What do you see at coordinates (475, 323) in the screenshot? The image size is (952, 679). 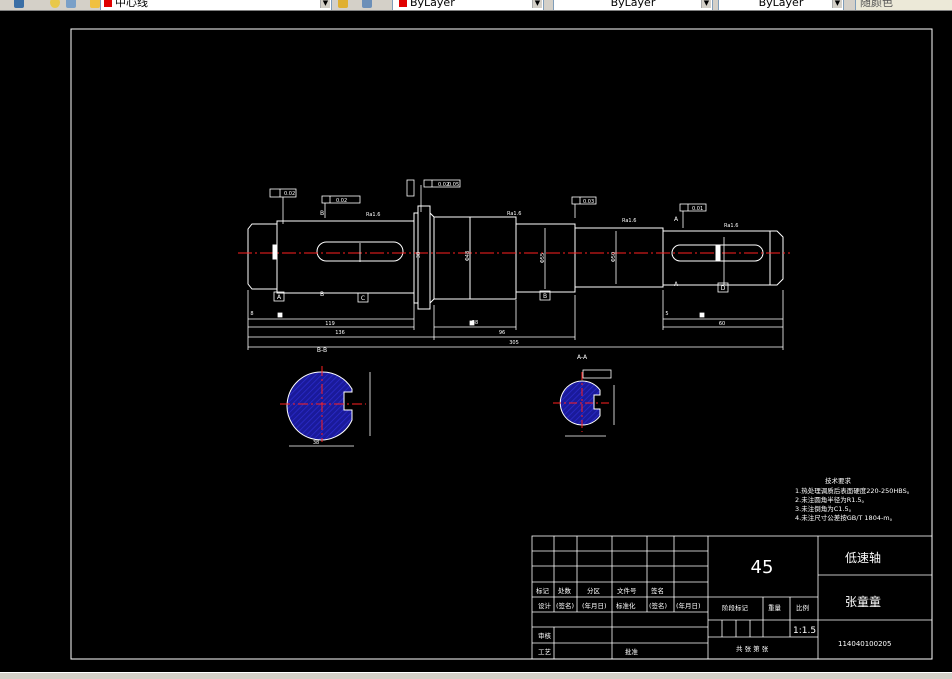 I see `dim-58: 58` at bounding box center [475, 323].